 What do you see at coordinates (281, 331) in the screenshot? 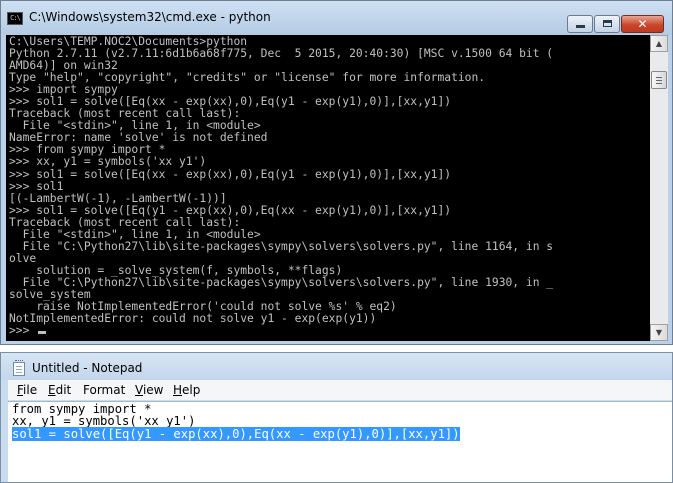
I see `console-prompt-line: >>>` at bounding box center [281, 331].